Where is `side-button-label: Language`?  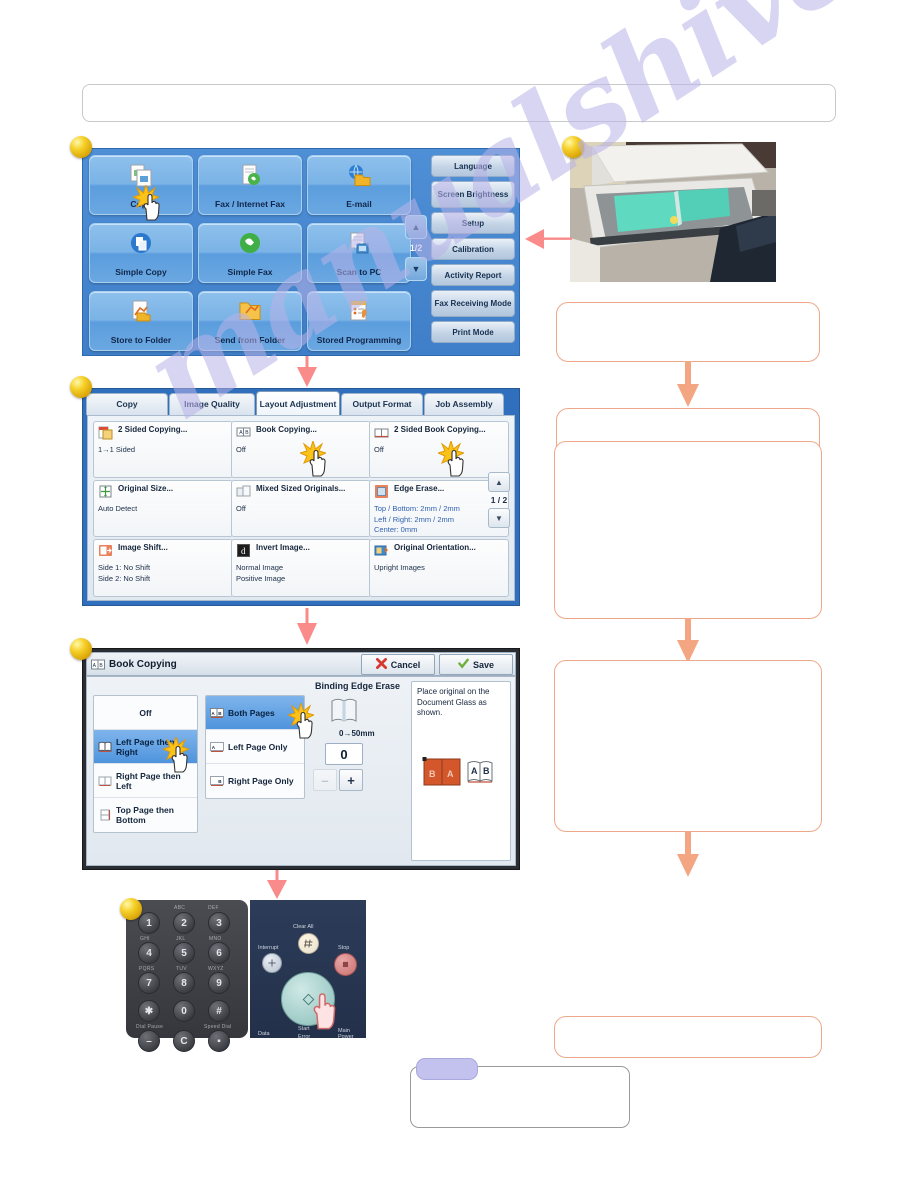 side-button-label: Language is located at coordinates (473, 166).